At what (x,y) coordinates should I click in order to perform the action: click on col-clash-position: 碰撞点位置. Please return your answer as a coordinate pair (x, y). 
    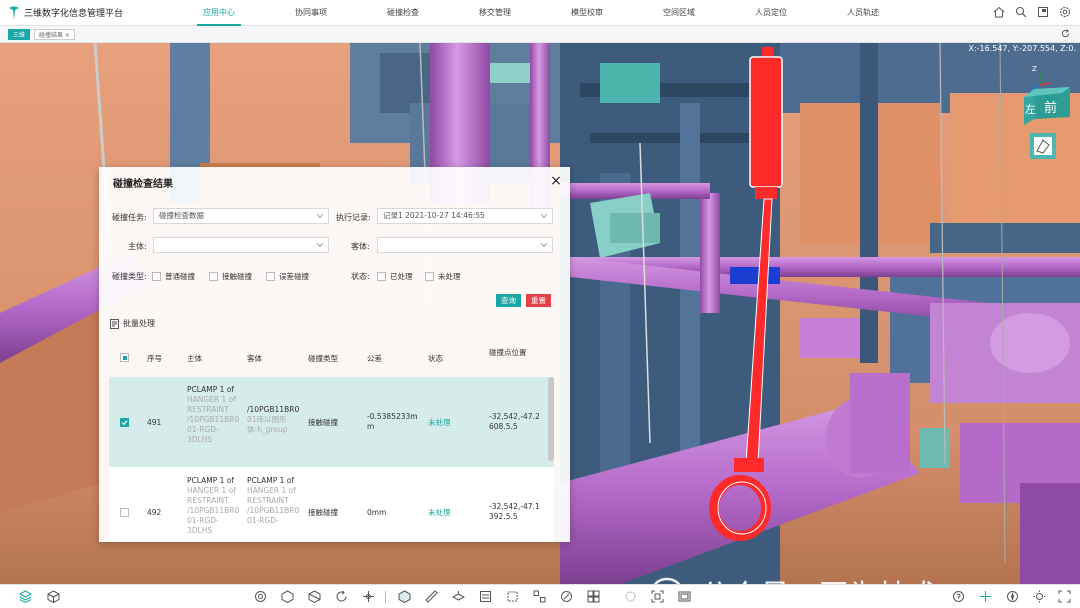
    Looking at the image, I should click on (511, 353).